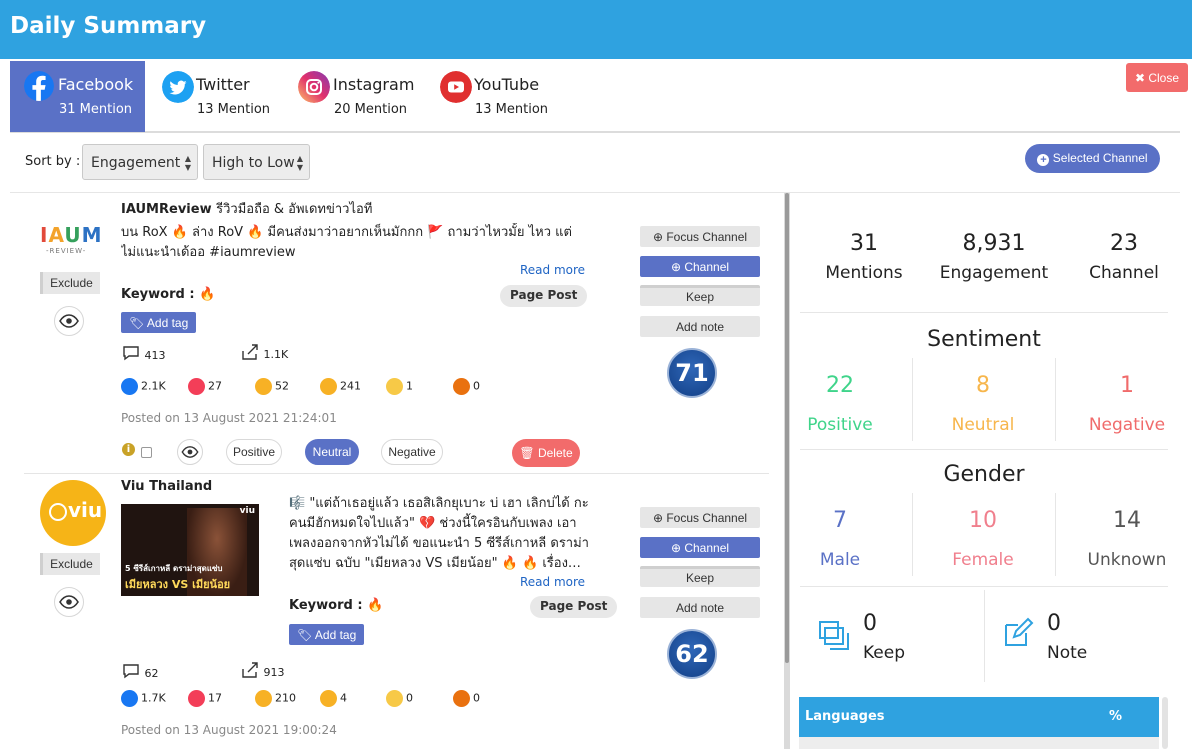 The width and height of the screenshot is (1192, 749). What do you see at coordinates (328, 386) in the screenshot?
I see `wow-icon` at bounding box center [328, 386].